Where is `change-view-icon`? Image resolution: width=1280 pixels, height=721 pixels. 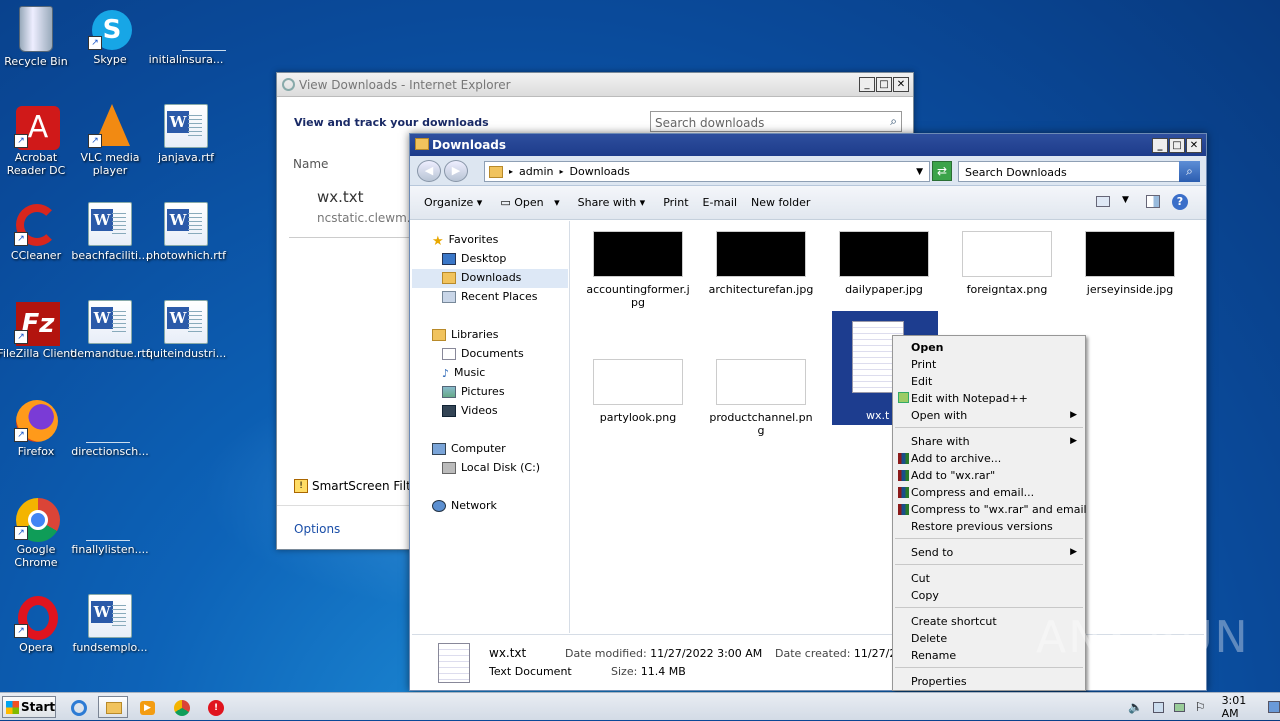
change-view-icon is located at coordinates (1103, 201).